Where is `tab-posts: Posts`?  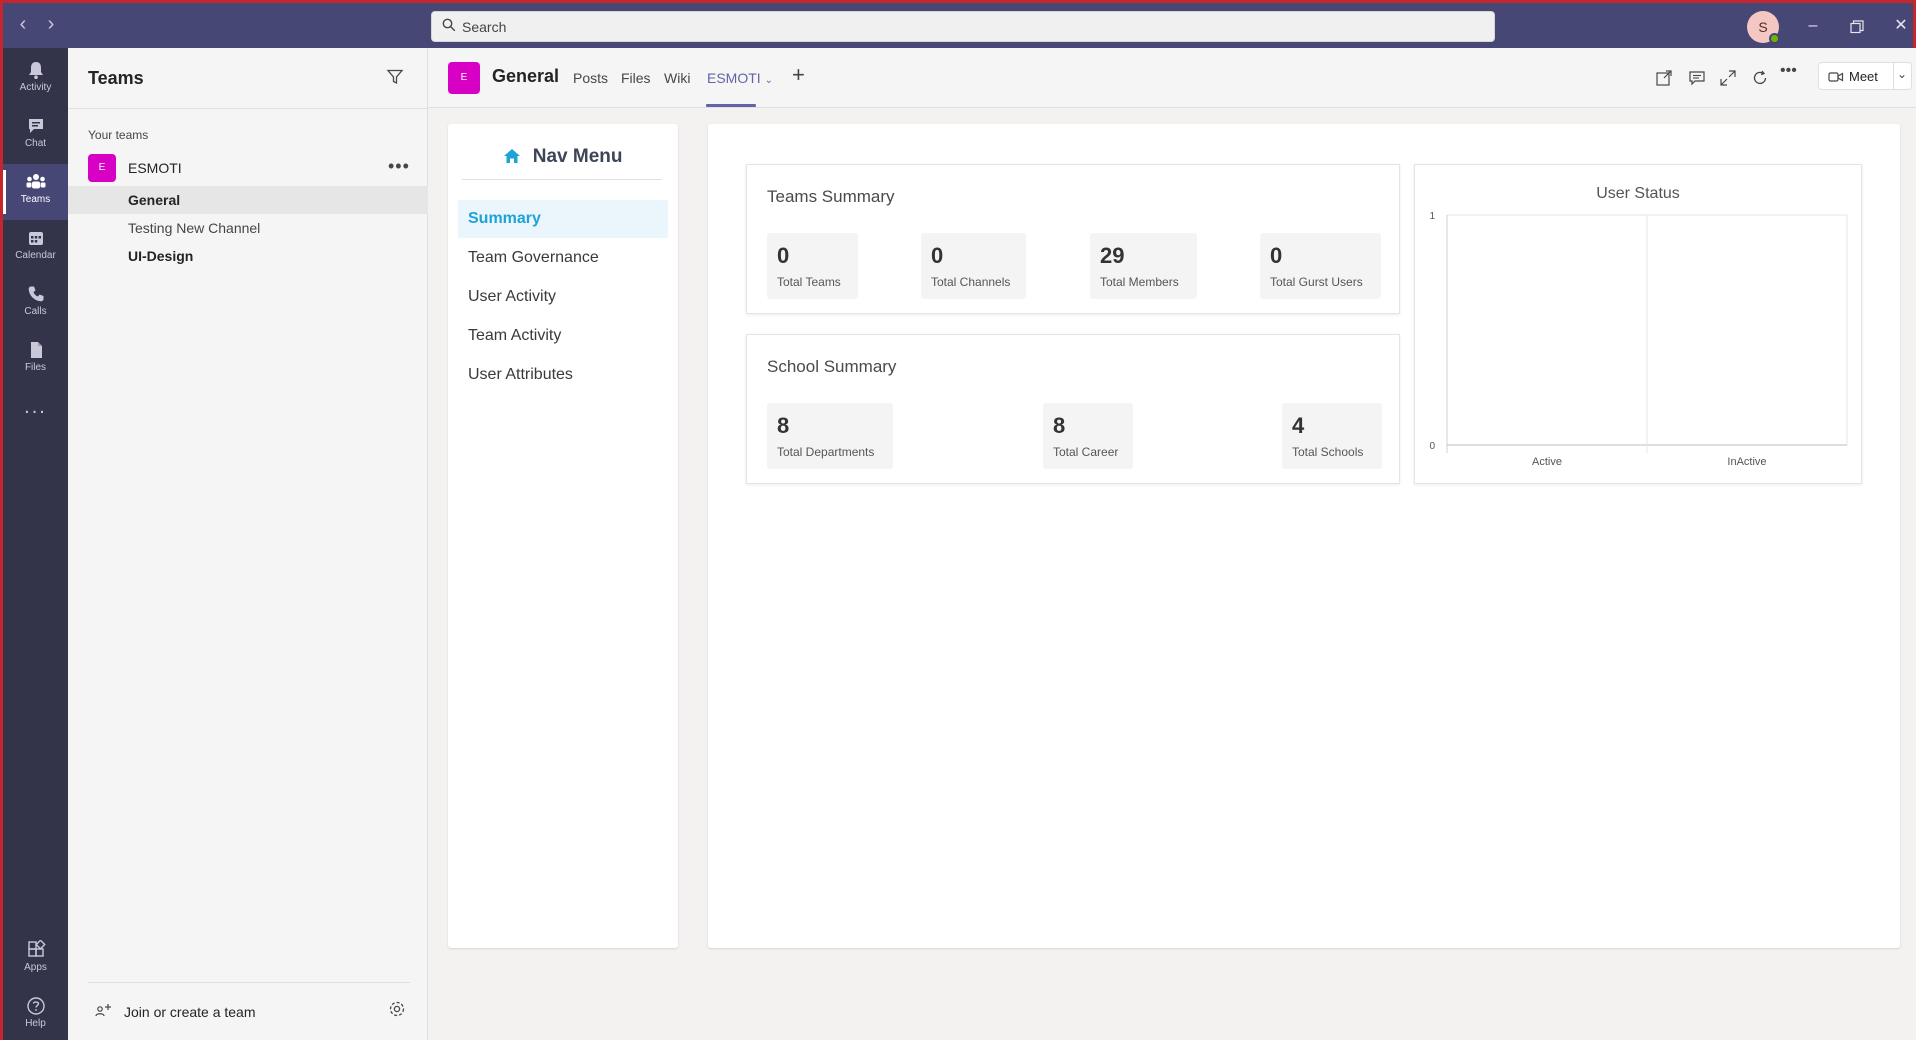 tab-posts: Posts is located at coordinates (590, 78).